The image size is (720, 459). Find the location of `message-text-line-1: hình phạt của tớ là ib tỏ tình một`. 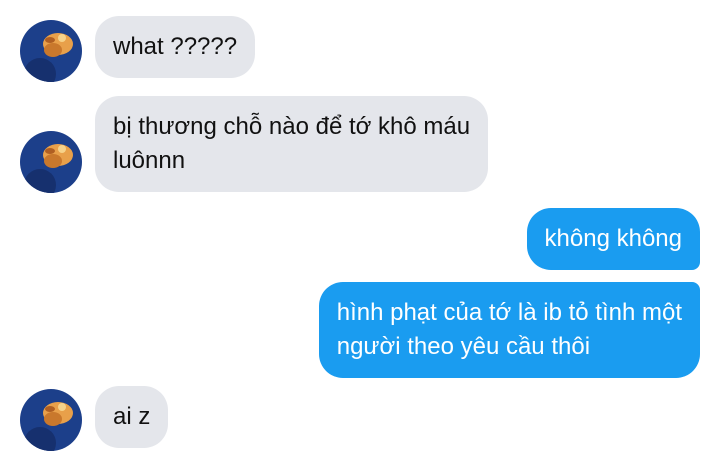

message-text-line-1: hình phạt của tớ là ib tỏ tình một is located at coordinates (509, 312).